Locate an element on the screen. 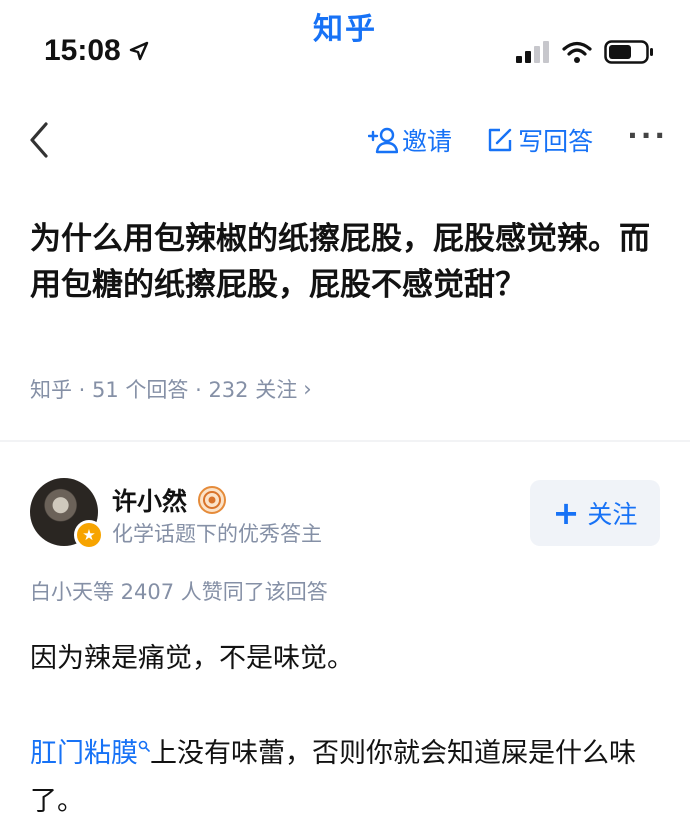 The width and height of the screenshot is (690, 826). more-icon: ··· is located at coordinates (647, 135).